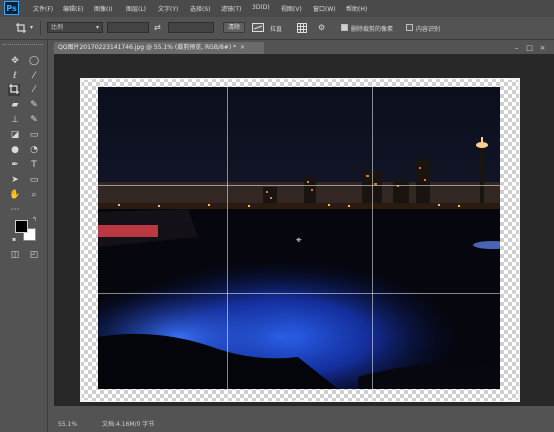 This screenshot has height=432, width=554. What do you see at coordinates (242, 47) in the screenshot?
I see `close-icon: ×` at bounding box center [242, 47].